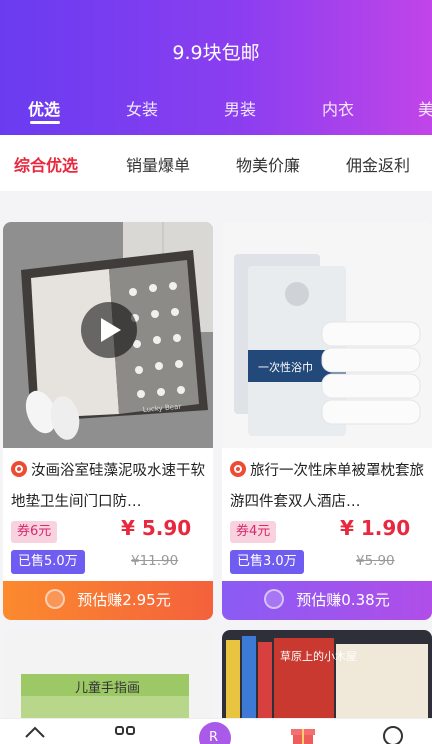  What do you see at coordinates (267, 562) in the screenshot?
I see `sold-badge: 已售3.0万` at bounding box center [267, 562].